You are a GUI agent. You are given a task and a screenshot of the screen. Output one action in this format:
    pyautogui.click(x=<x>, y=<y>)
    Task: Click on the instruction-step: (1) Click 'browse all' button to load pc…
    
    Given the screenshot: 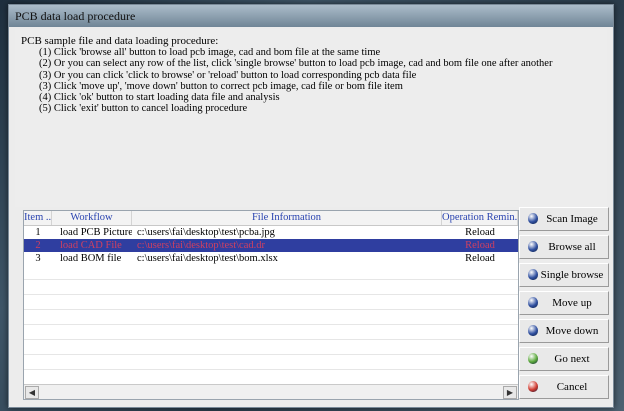 What is the action you would take?
    pyautogui.click(x=210, y=52)
    